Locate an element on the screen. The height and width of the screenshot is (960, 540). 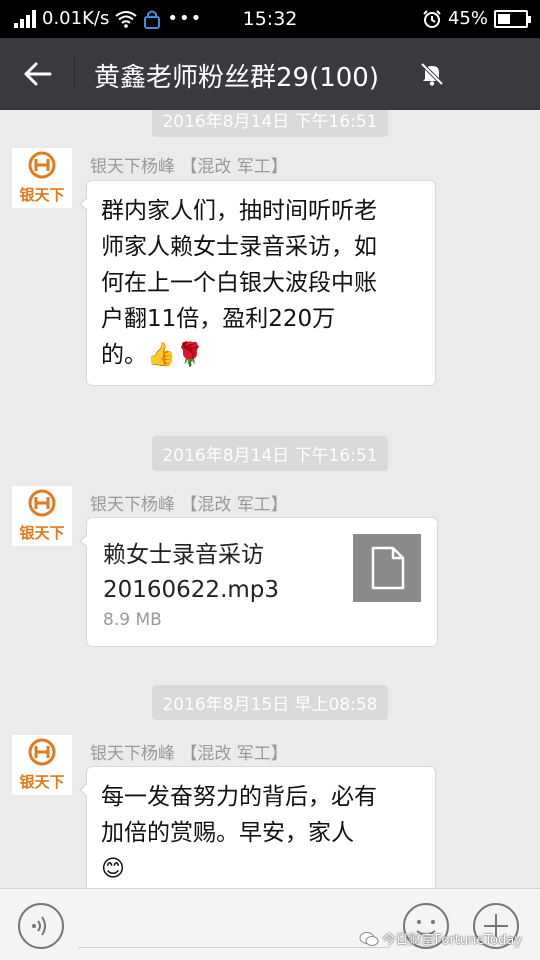
status-bar: 0.01K/s ••• 15:32 45% is located at coordinates (270, 19).